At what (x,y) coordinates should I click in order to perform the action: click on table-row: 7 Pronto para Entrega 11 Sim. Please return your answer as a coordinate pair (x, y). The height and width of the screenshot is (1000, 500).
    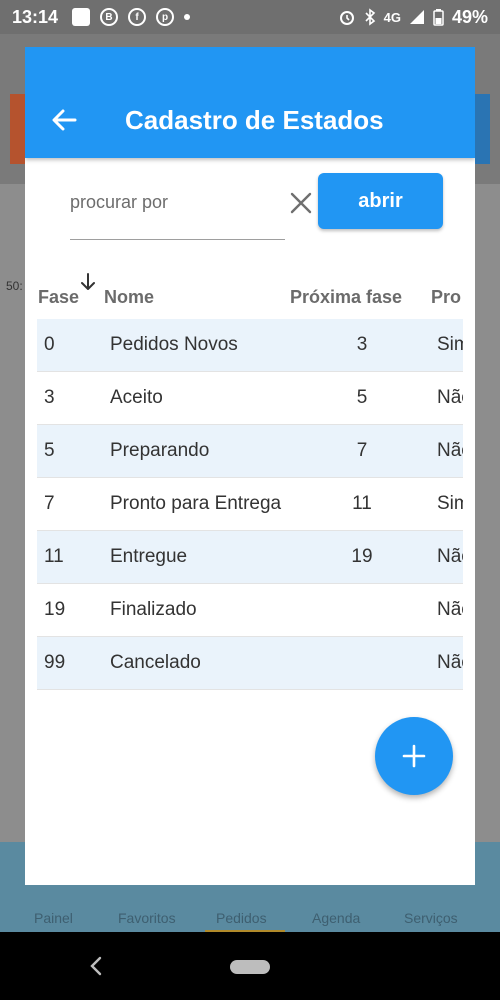
    Looking at the image, I should click on (250, 504).